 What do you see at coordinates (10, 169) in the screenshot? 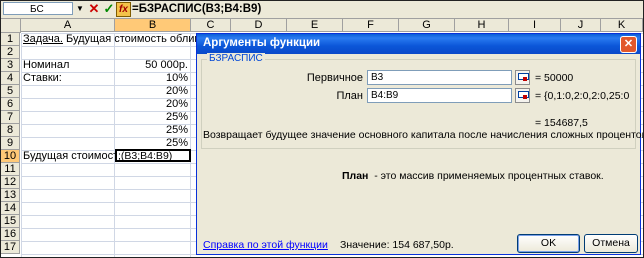
I see `row-header: 11` at bounding box center [10, 169].